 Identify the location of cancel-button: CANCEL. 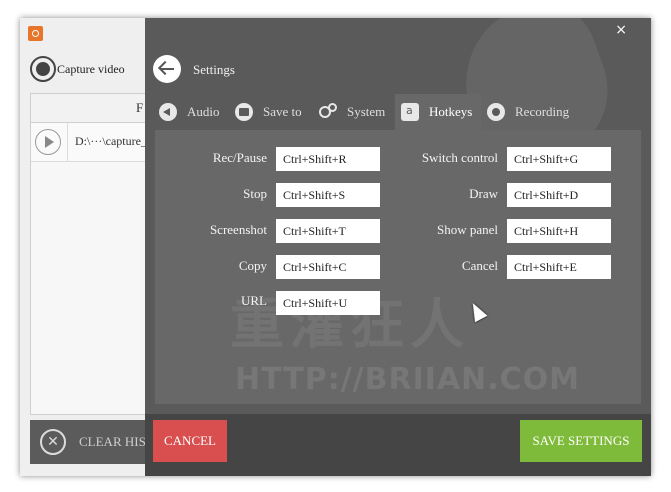
(190, 441).